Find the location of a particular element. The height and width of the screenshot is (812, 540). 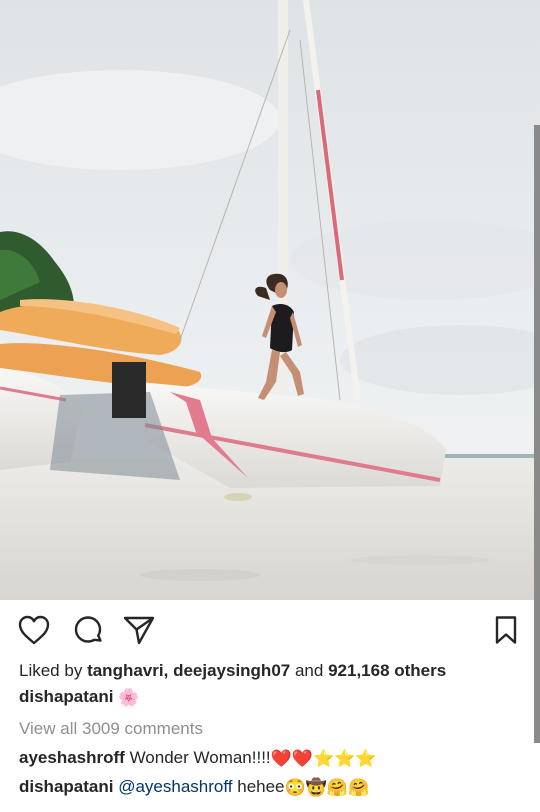

like-button is located at coordinates (34, 630).